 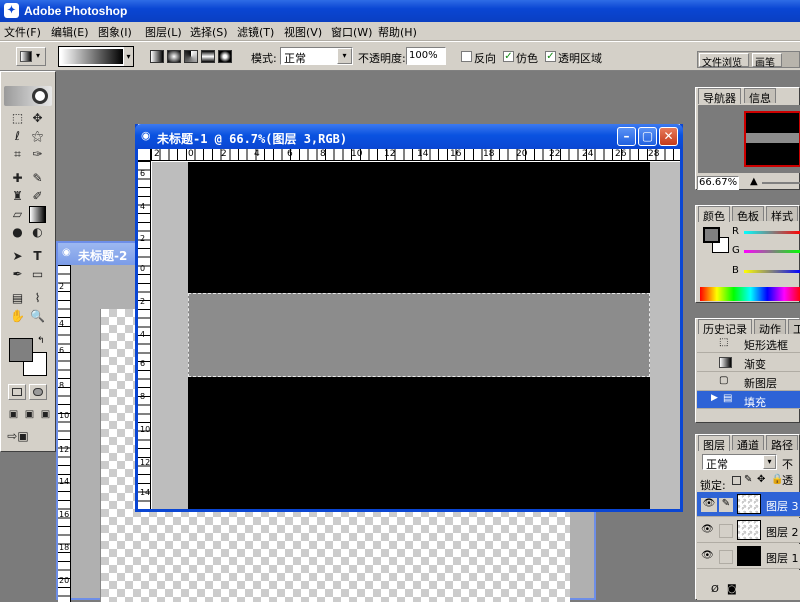 What do you see at coordinates (29, 414) in the screenshot?
I see `full-screen-menu-icon: ▣` at bounding box center [29, 414].